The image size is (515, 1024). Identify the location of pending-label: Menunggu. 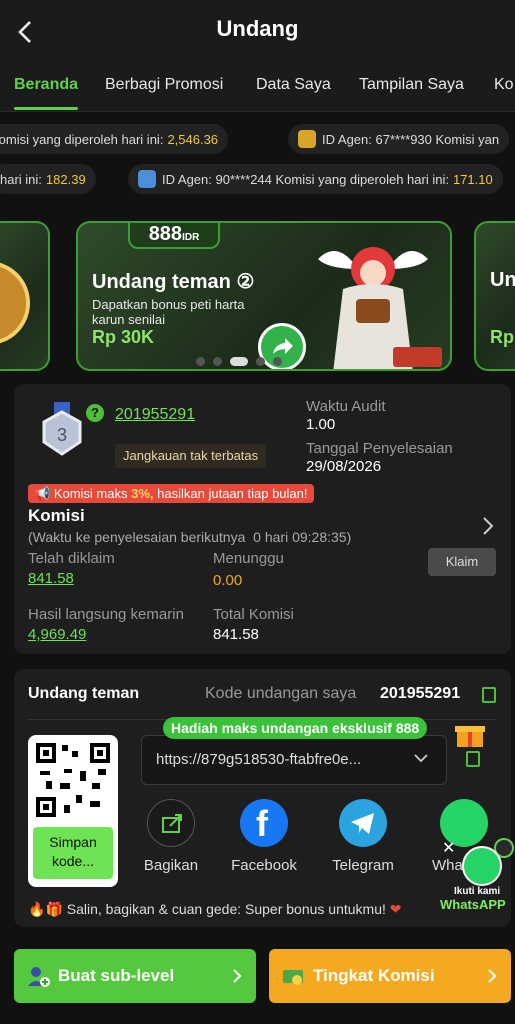
(248, 558).